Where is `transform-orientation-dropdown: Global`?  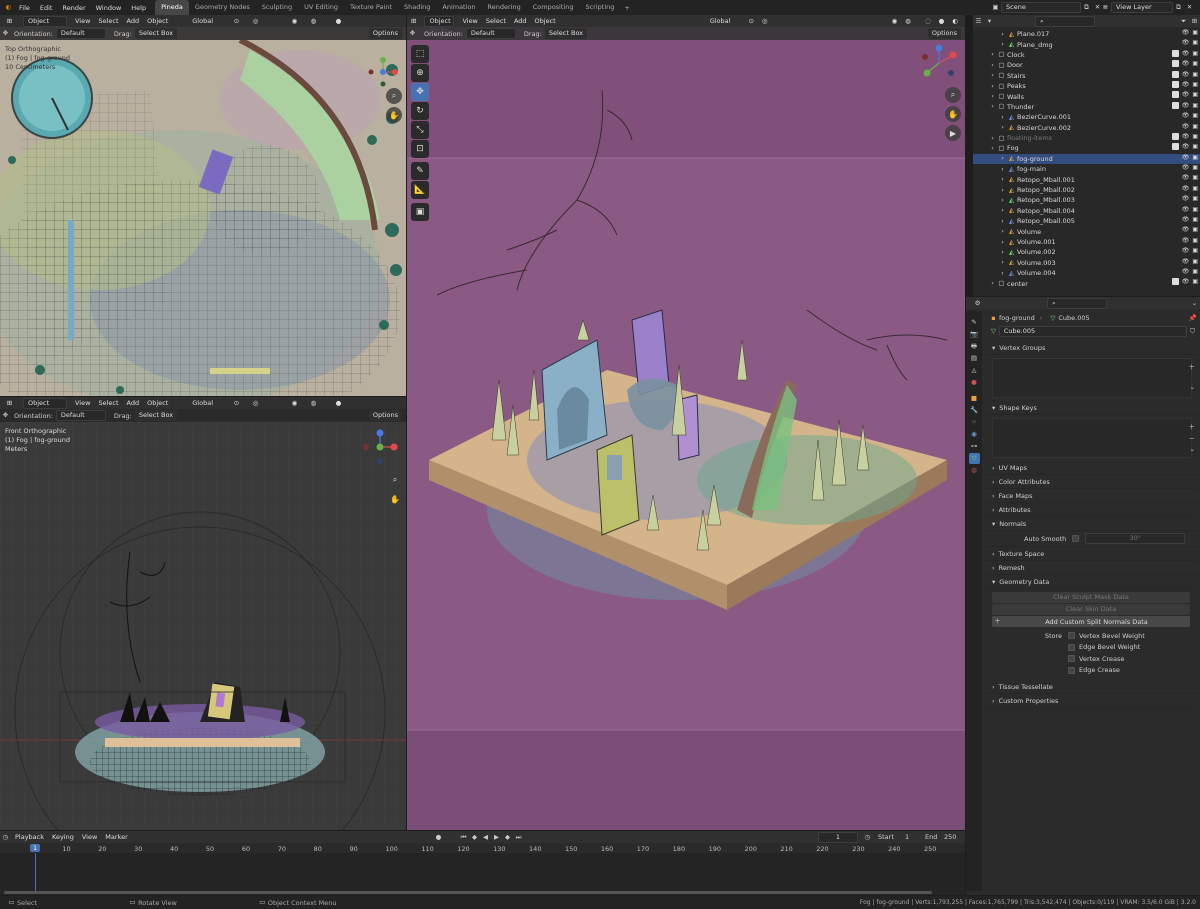 transform-orientation-dropdown: Global is located at coordinates (202, 21).